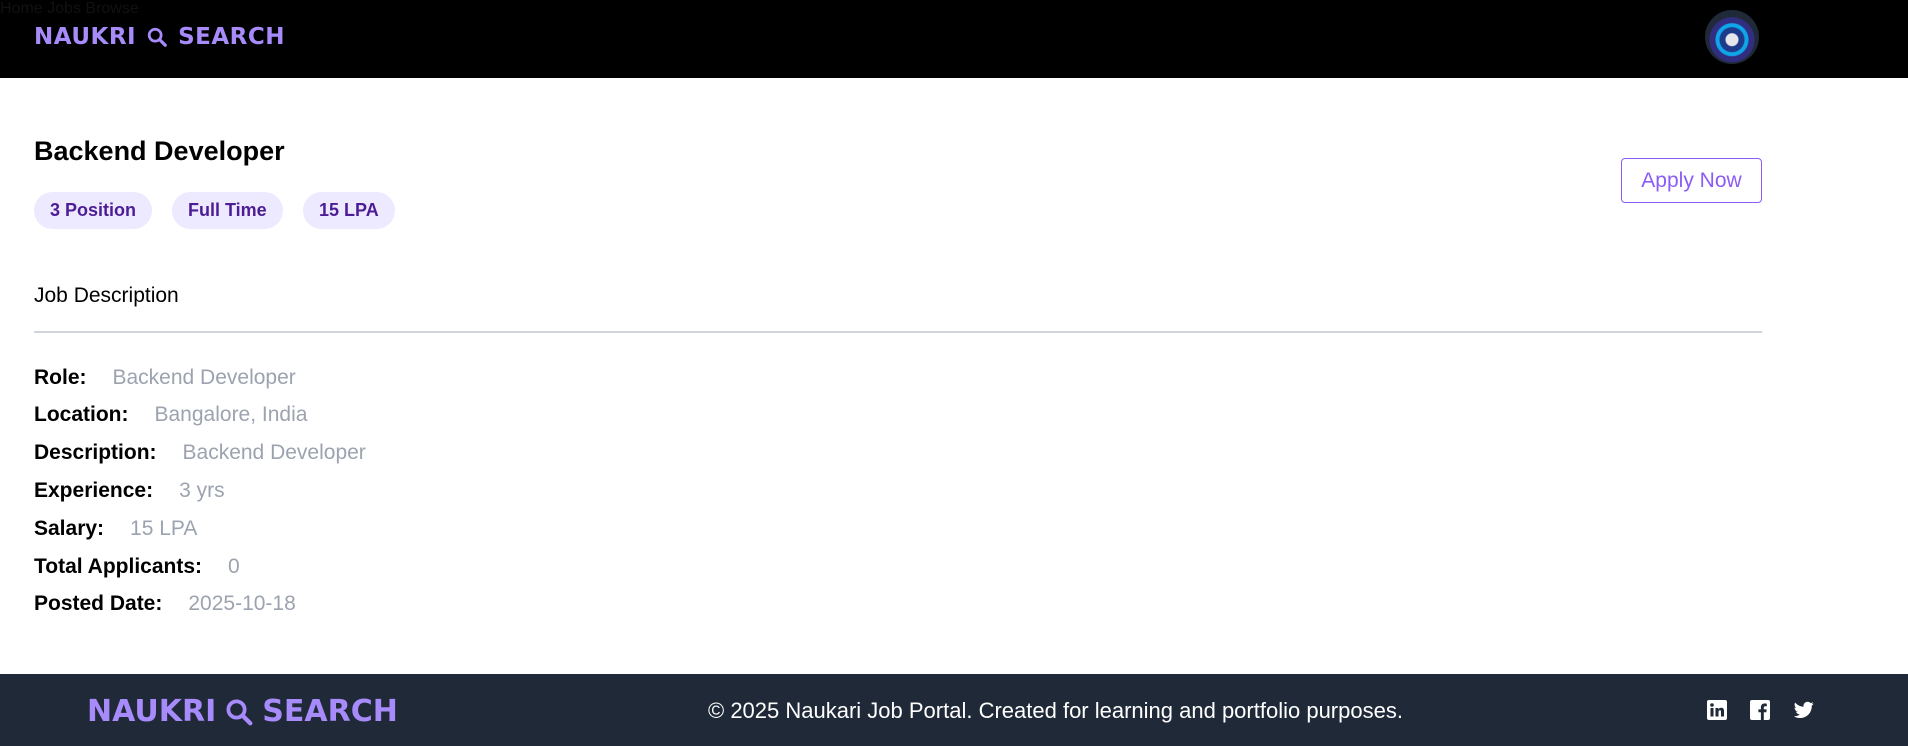 This screenshot has width=1908, height=746. I want to click on footer-logo-text-search: SEARCH, so click(330, 711).